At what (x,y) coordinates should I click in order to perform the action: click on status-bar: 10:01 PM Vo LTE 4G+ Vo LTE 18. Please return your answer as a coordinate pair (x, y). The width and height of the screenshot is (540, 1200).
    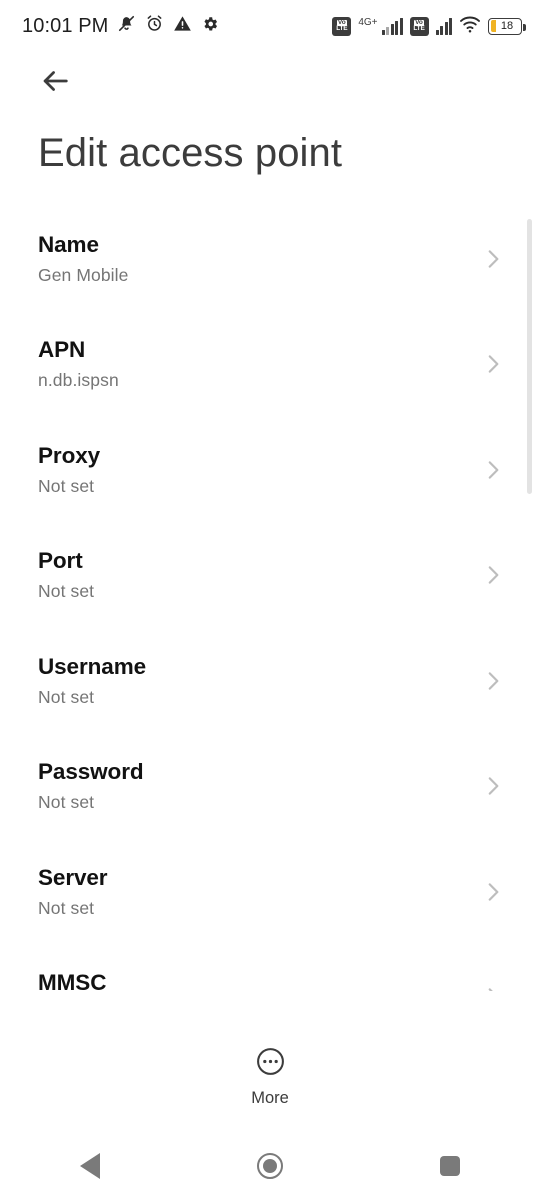
    Looking at the image, I should click on (270, 26).